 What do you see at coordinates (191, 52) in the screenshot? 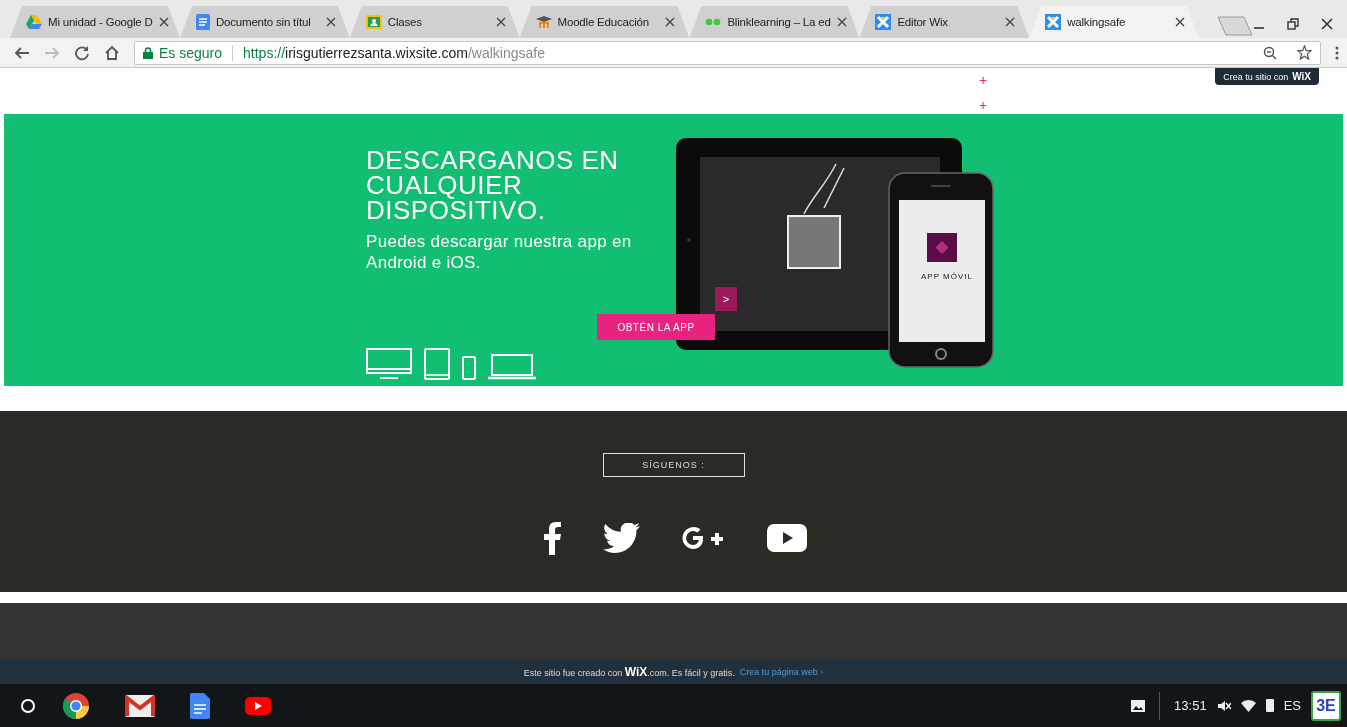
I see `security-label: Es seguro` at bounding box center [191, 52].